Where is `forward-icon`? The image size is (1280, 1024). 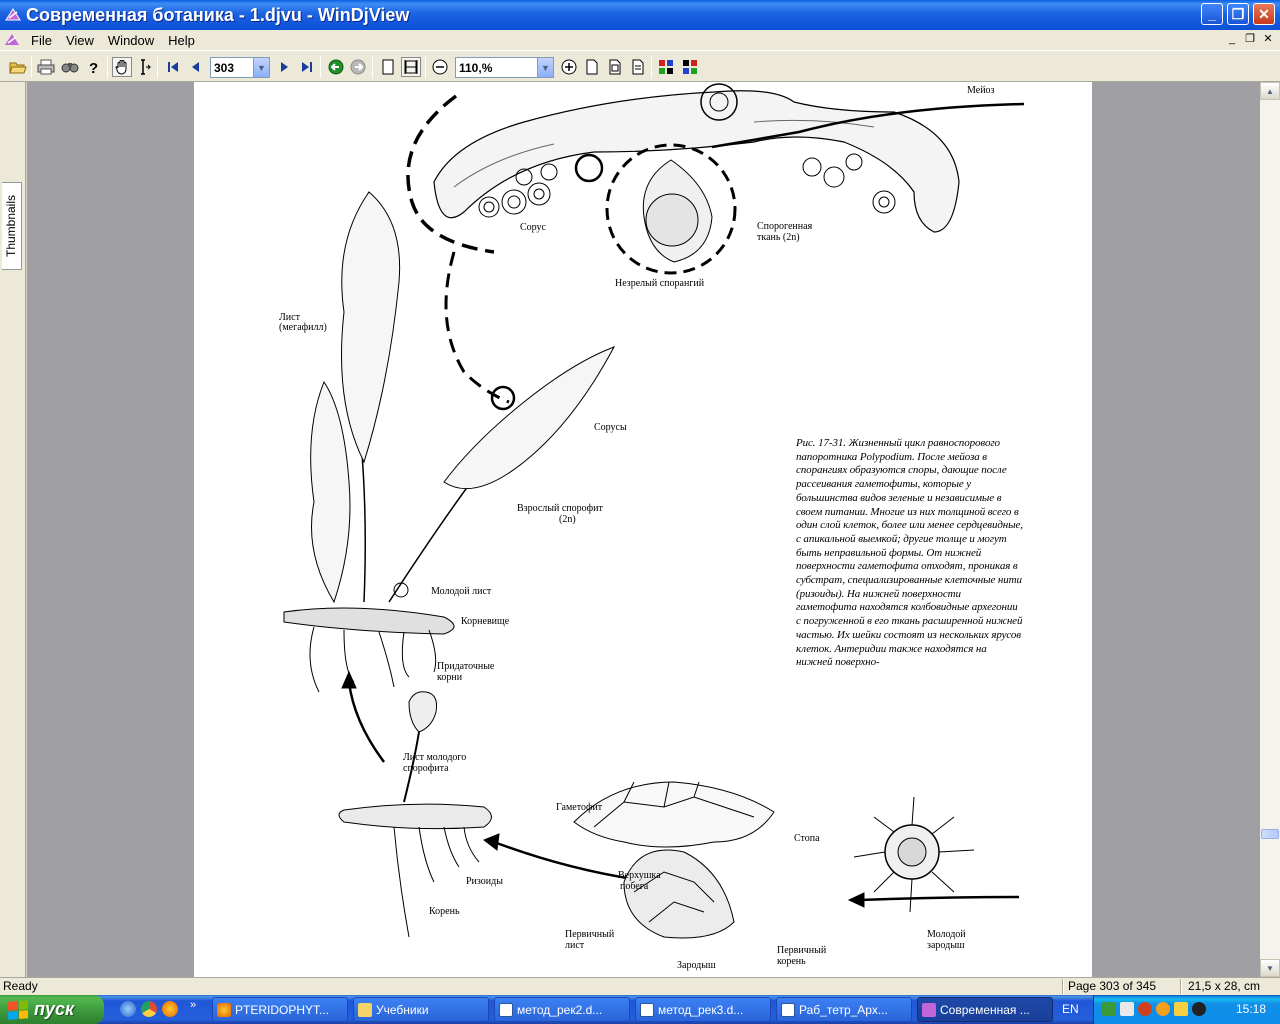
forward-icon is located at coordinates (358, 67).